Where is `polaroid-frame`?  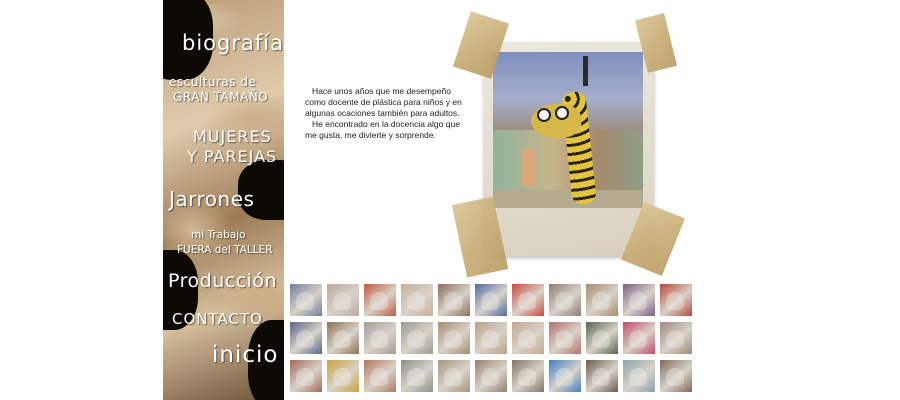
polaroid-frame is located at coordinates (568, 149).